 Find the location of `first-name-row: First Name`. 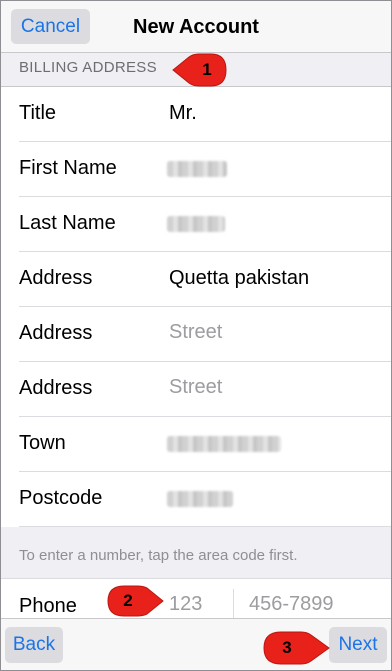

first-name-row: First Name is located at coordinates (196, 169).